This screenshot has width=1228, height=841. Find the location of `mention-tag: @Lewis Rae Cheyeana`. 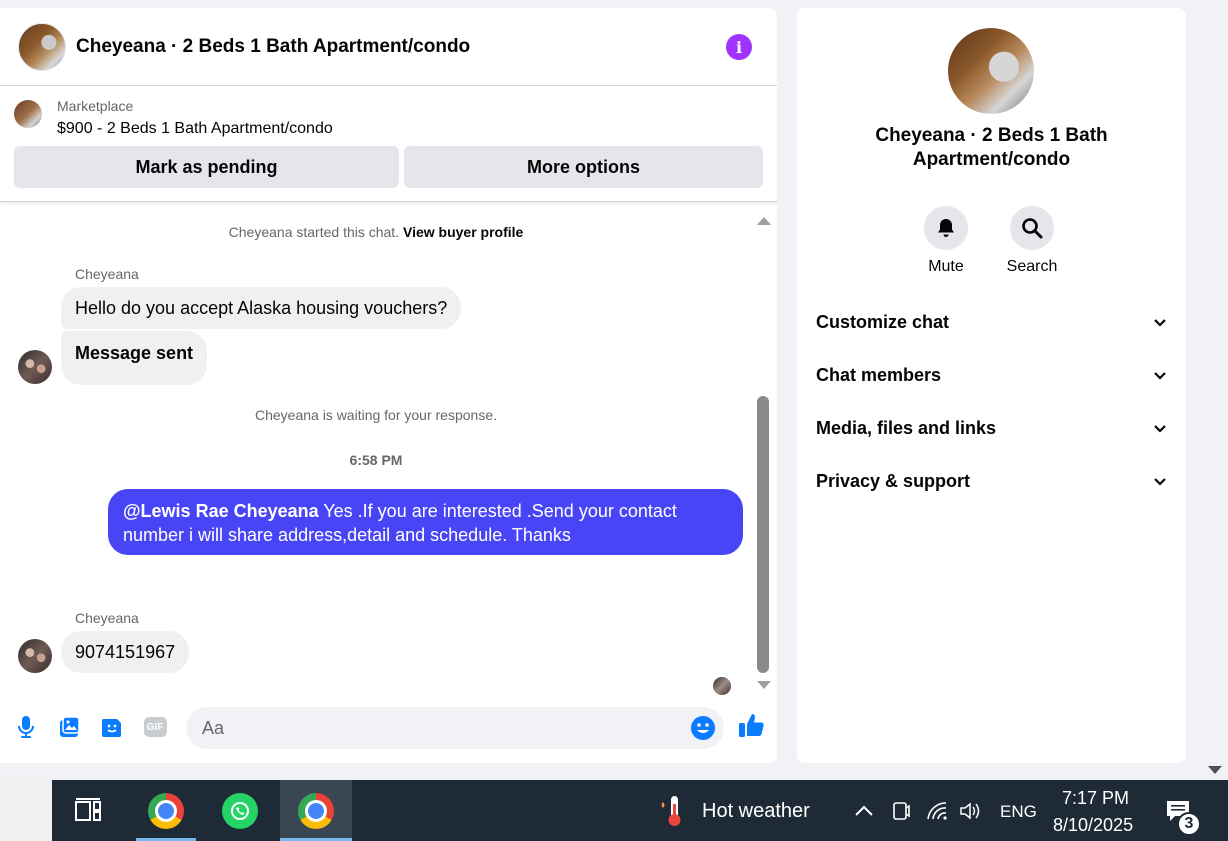

mention-tag: @Lewis Rae Cheyeana is located at coordinates (221, 511).